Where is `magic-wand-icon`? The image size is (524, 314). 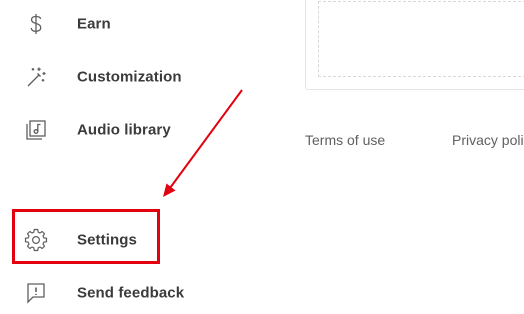 magic-wand-icon is located at coordinates (36, 77).